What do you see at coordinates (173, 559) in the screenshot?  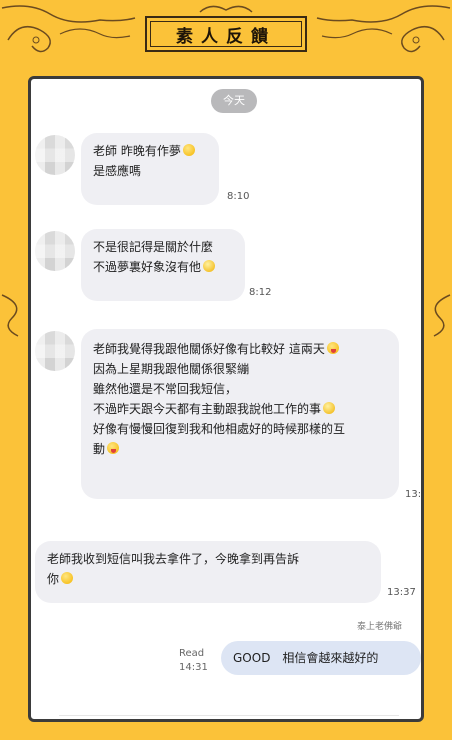 I see `message-line: 老師我收到短信叫我去拿件了，今晚拿到再告訴` at bounding box center [173, 559].